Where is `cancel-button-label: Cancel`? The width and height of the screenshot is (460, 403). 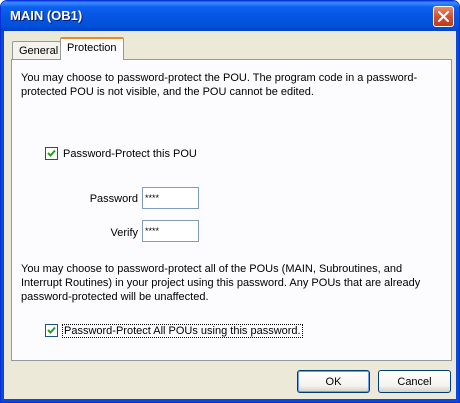 cancel-button-label: Cancel is located at coordinates (414, 381).